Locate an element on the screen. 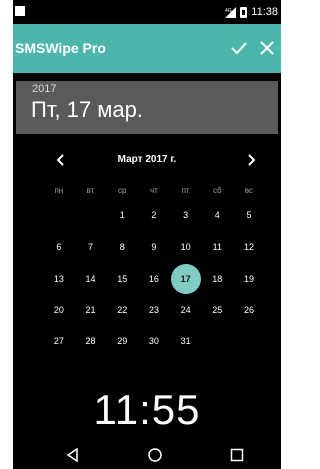 The height and width of the screenshot is (469, 320). calendar-day-number: 5 is located at coordinates (249, 215).